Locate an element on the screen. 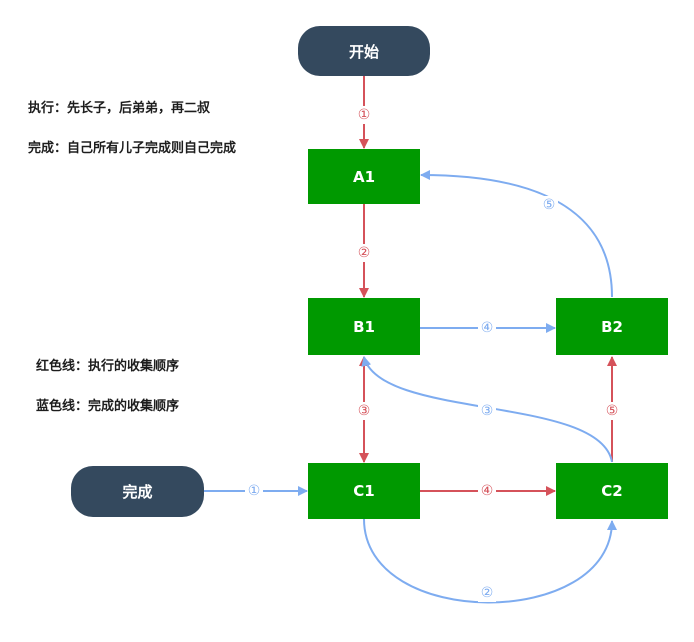 This screenshot has height=642, width=694. node-b1: B1 is located at coordinates (364, 326).